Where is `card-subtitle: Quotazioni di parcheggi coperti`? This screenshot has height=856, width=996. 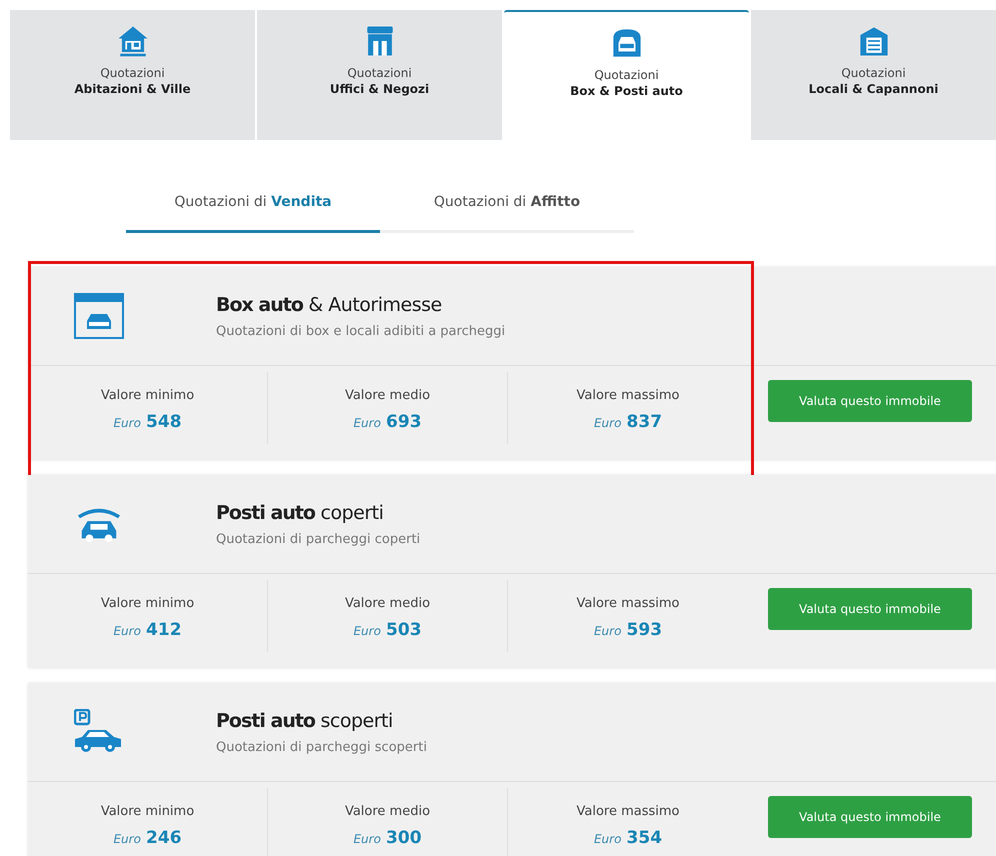 card-subtitle: Quotazioni di parcheggi coperti is located at coordinates (318, 539).